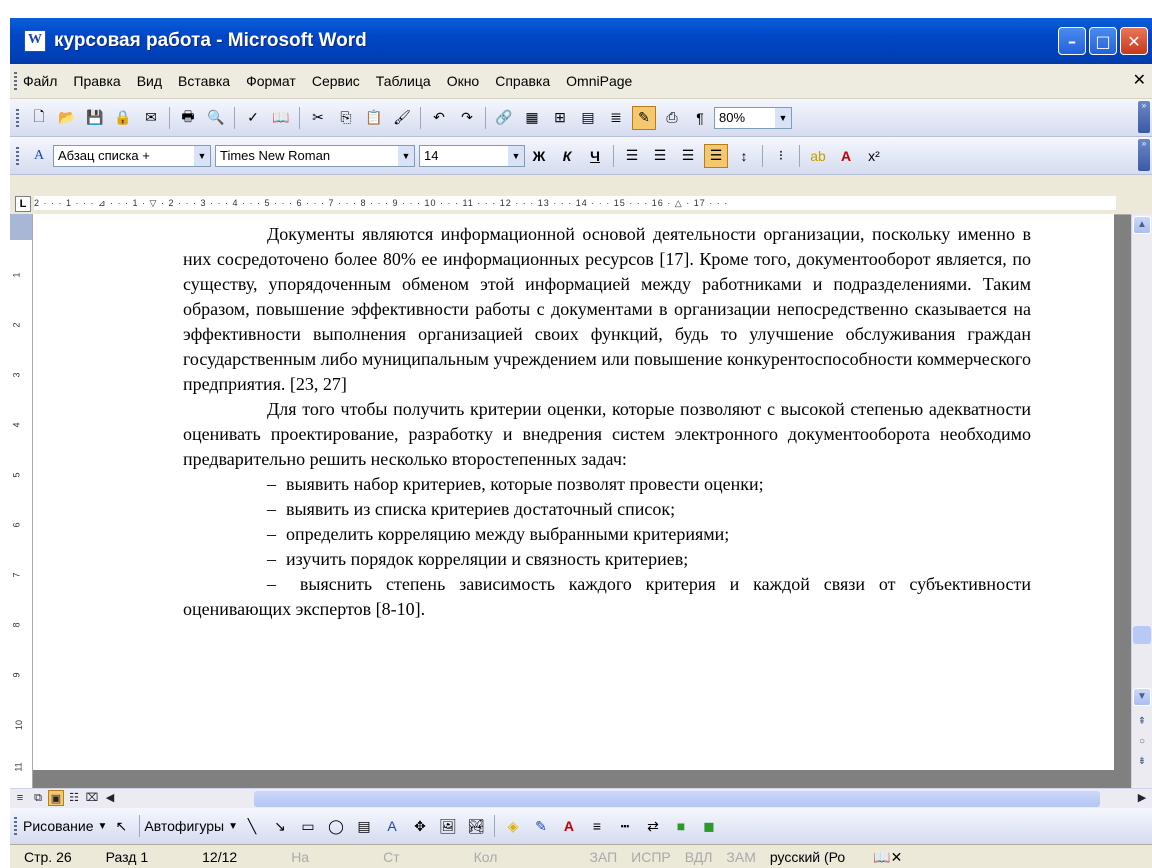  I want to click on next-page-icon: ⇟, so click(1142, 763).